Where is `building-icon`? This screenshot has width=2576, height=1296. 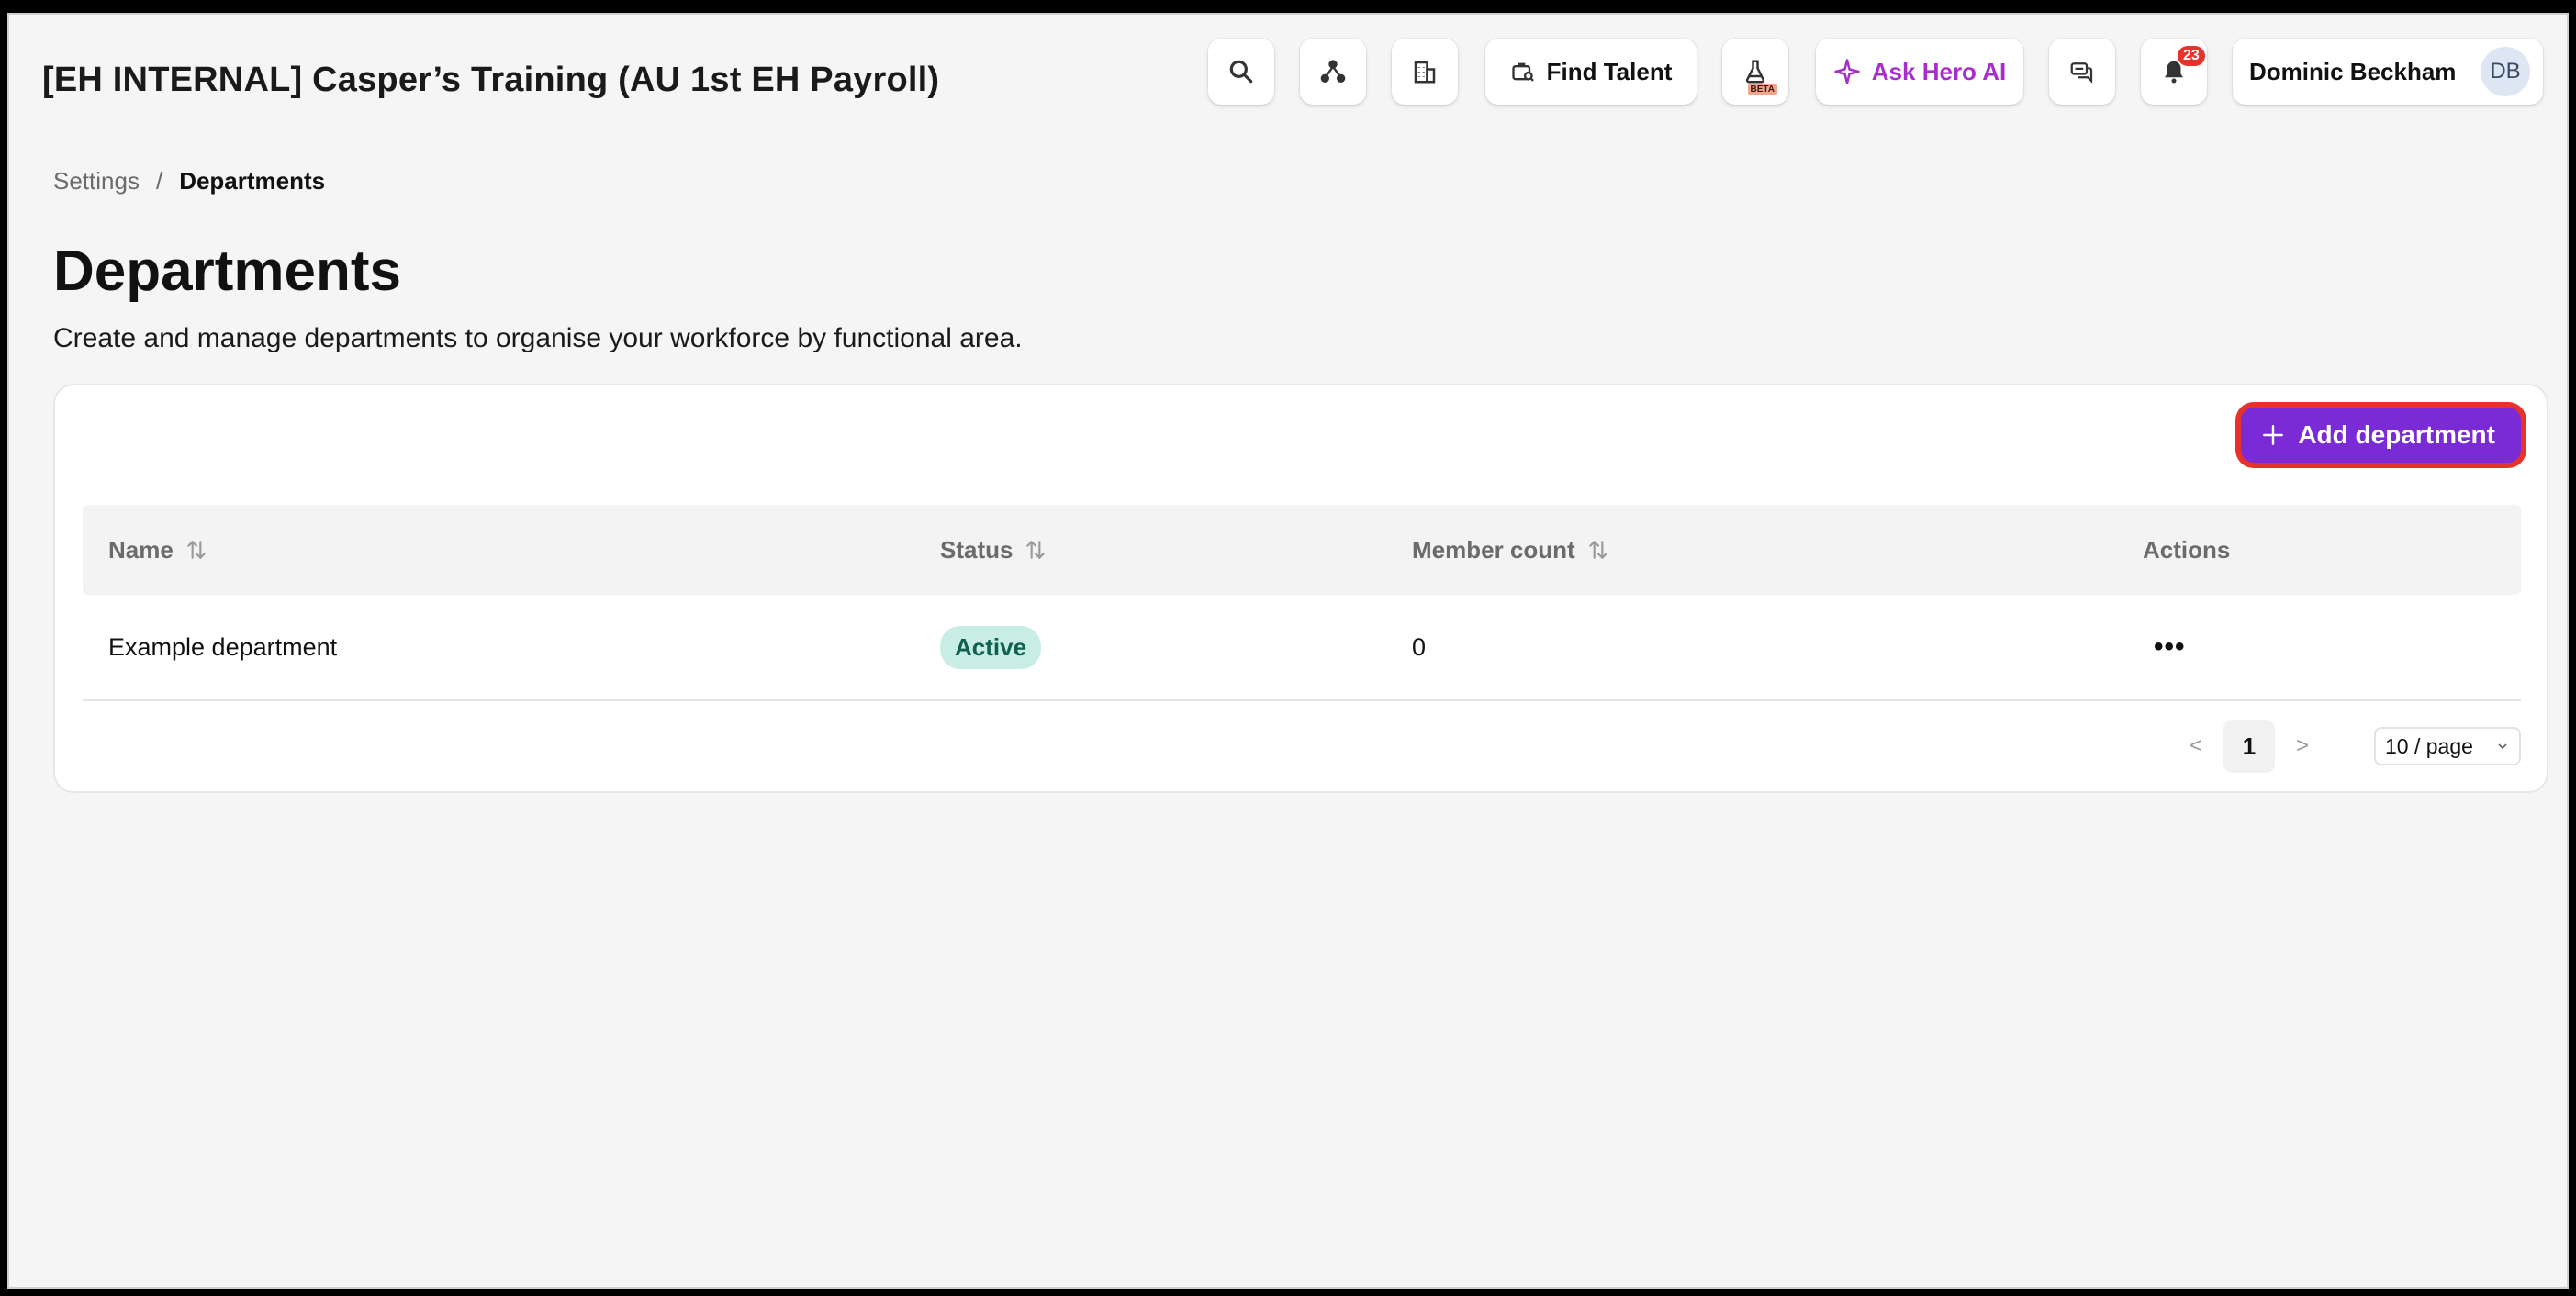
building-icon is located at coordinates (1425, 72).